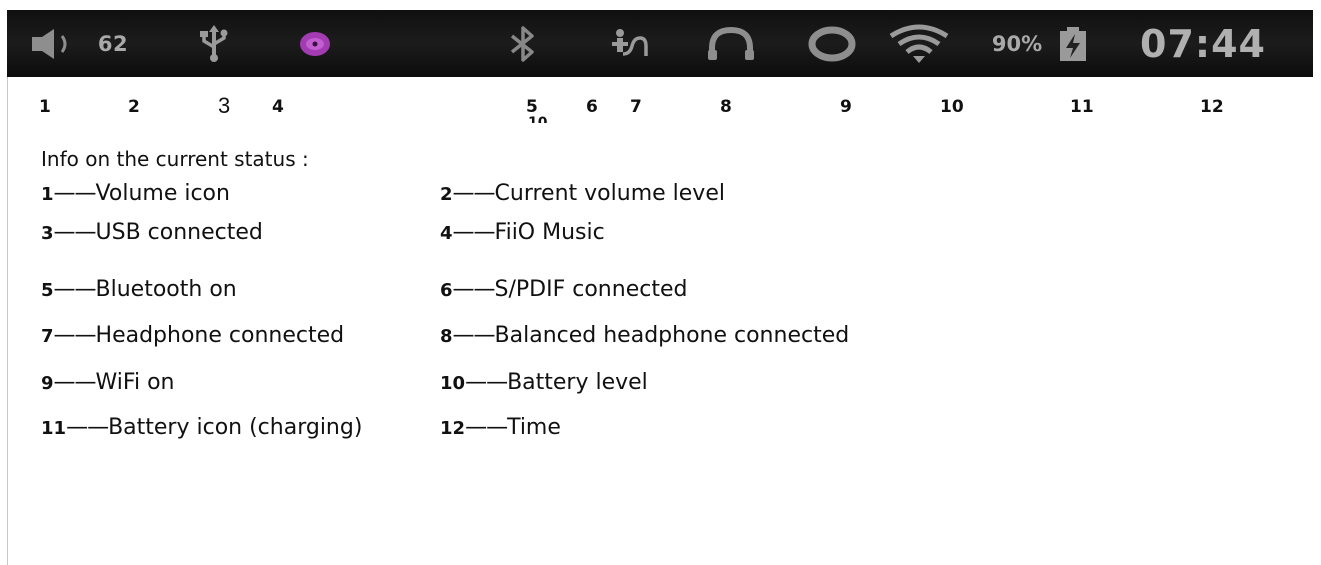 The width and height of the screenshot is (1321, 565). Describe the element at coordinates (726, 107) in the screenshot. I see `marker-8: 8` at that location.